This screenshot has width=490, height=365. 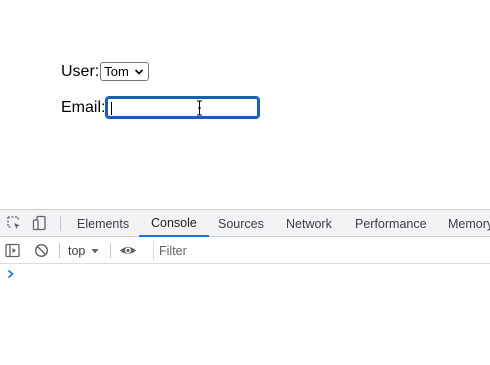 What do you see at coordinates (77, 250) in the screenshot?
I see `context-value: top` at bounding box center [77, 250].